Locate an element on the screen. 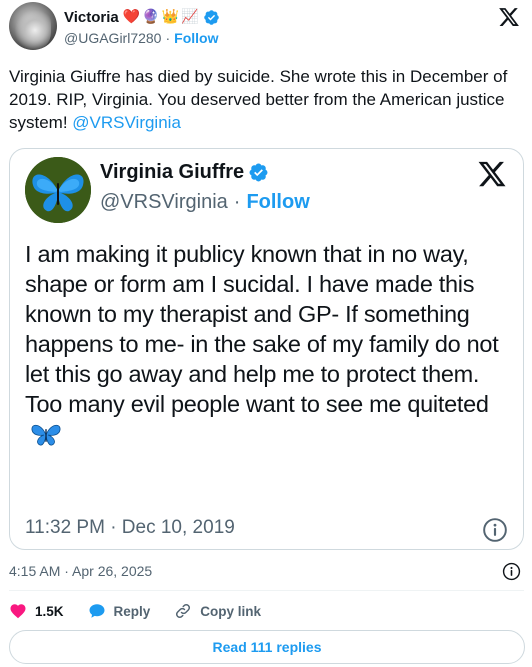 This screenshot has width=532, height=667. link-icon is located at coordinates (183, 611).